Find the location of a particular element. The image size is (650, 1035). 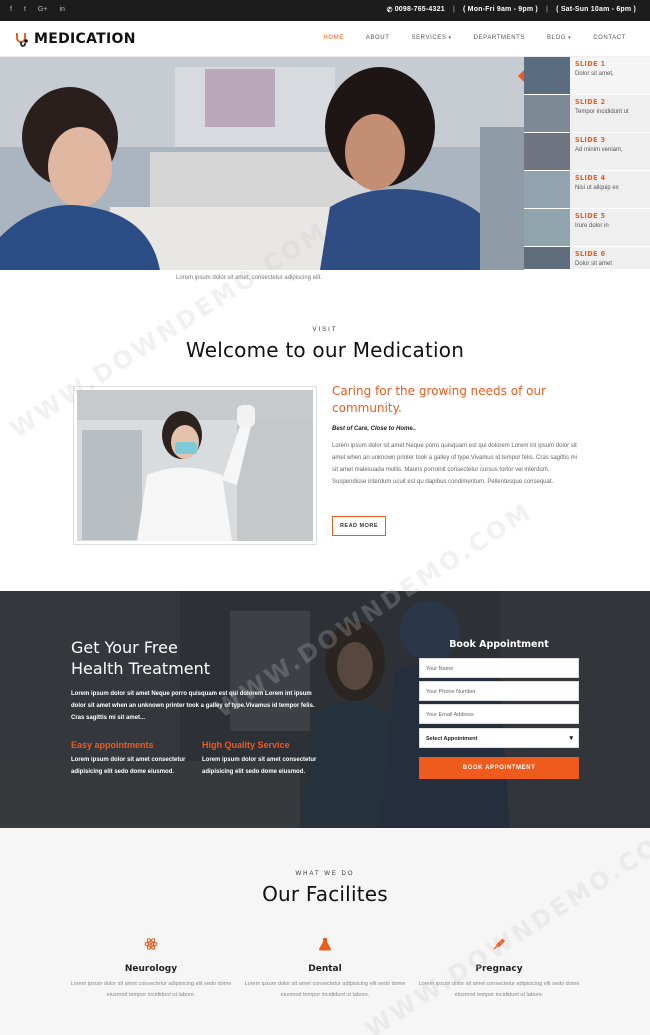

facilities-kicker: WHAT WE DO is located at coordinates (325, 874).